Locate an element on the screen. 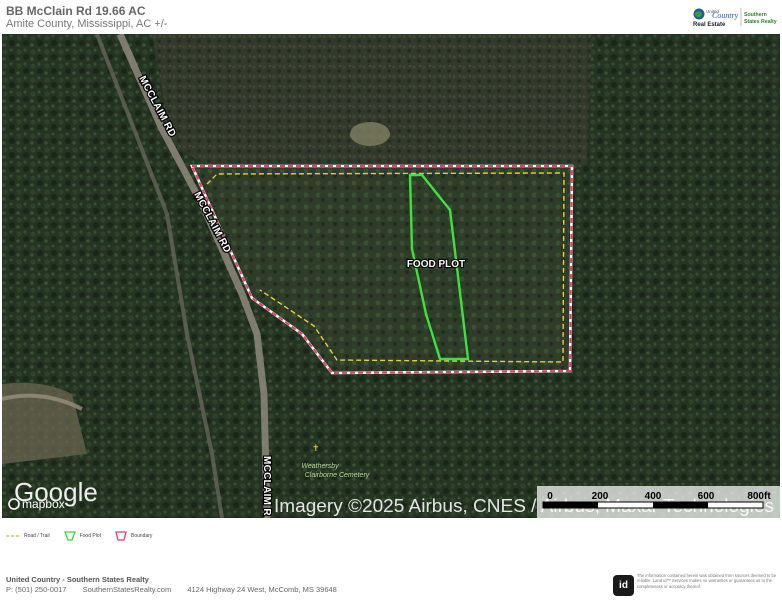  legend-label-food-plot: Food Plot is located at coordinates (90, 536).